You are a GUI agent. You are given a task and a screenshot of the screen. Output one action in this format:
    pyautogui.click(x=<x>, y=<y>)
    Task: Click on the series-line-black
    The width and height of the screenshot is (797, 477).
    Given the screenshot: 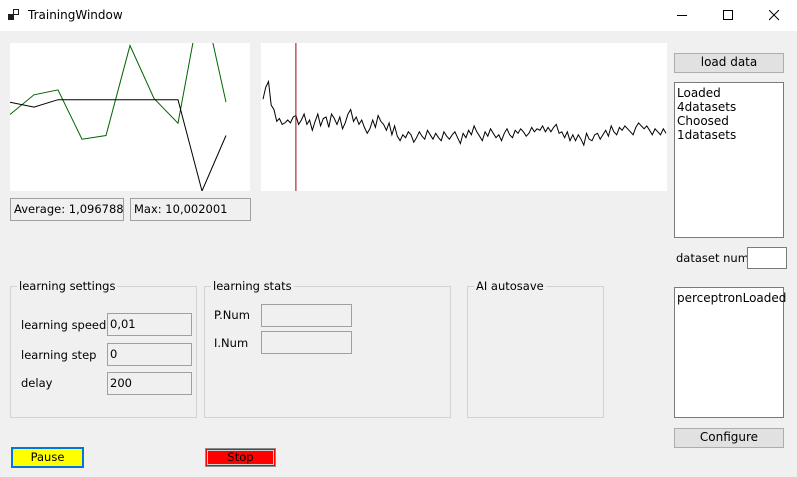 What is the action you would take?
    pyautogui.click(x=118, y=146)
    